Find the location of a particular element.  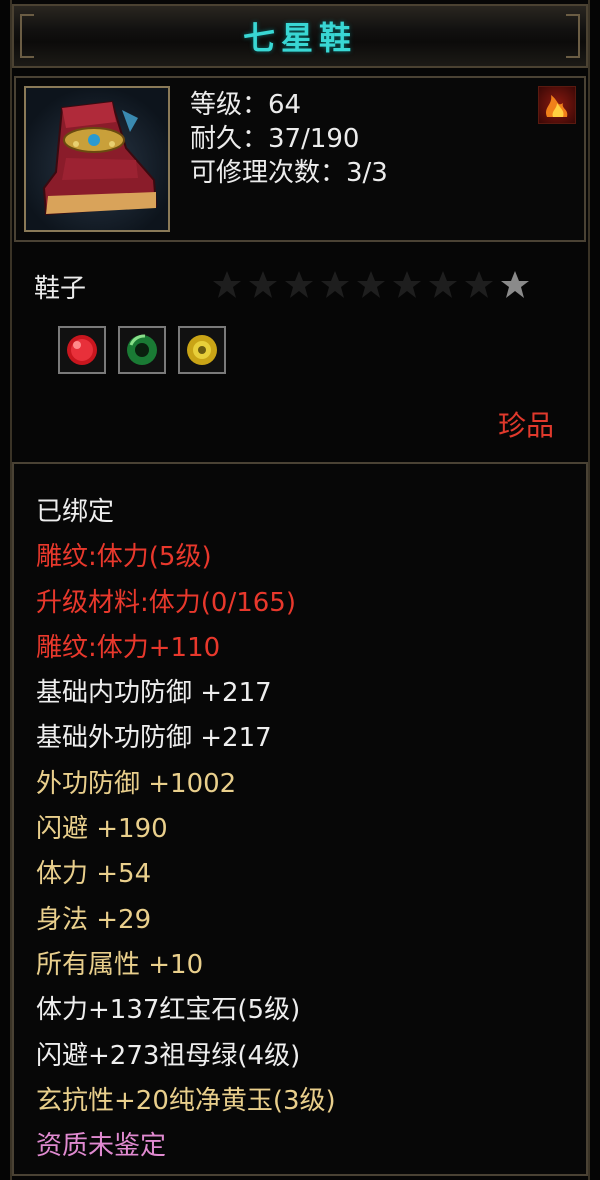

attribute-line: 玄抗性+20纯净黄玉(3级) is located at coordinates (186, 1100).